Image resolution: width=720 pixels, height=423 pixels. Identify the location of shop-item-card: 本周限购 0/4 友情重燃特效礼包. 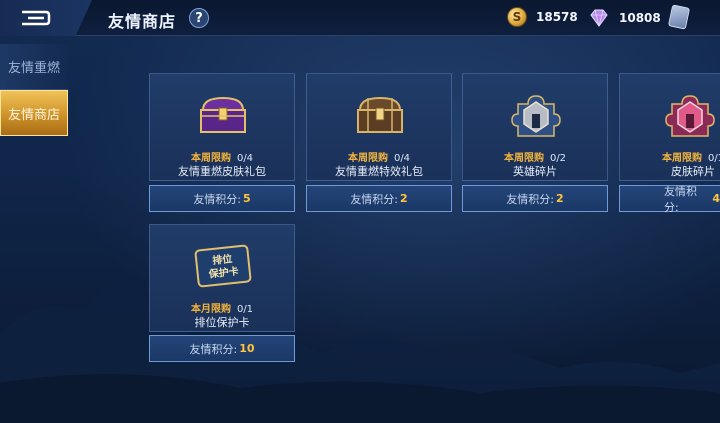
(379, 127).